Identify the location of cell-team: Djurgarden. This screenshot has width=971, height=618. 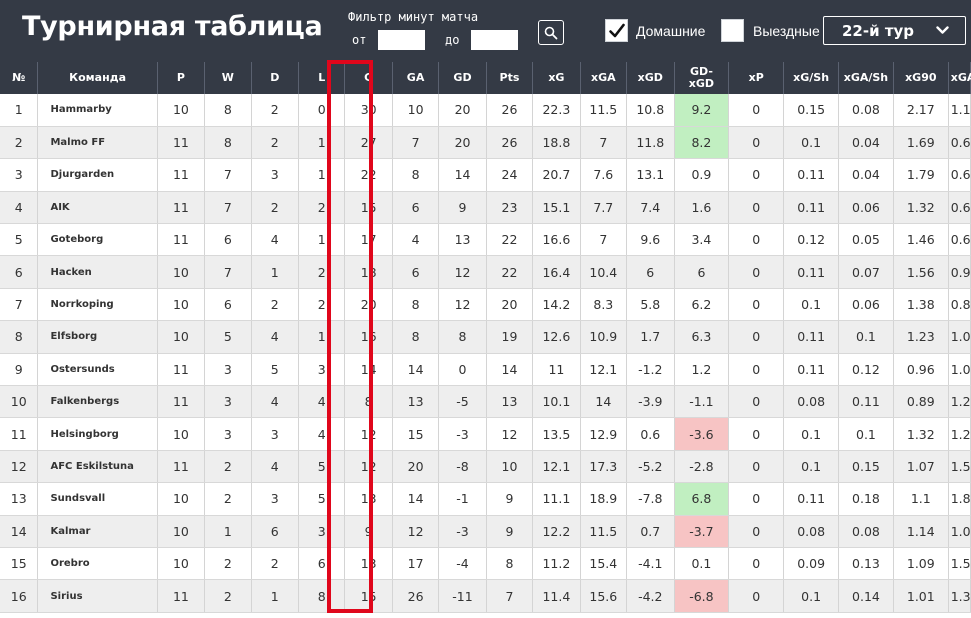
(97, 175).